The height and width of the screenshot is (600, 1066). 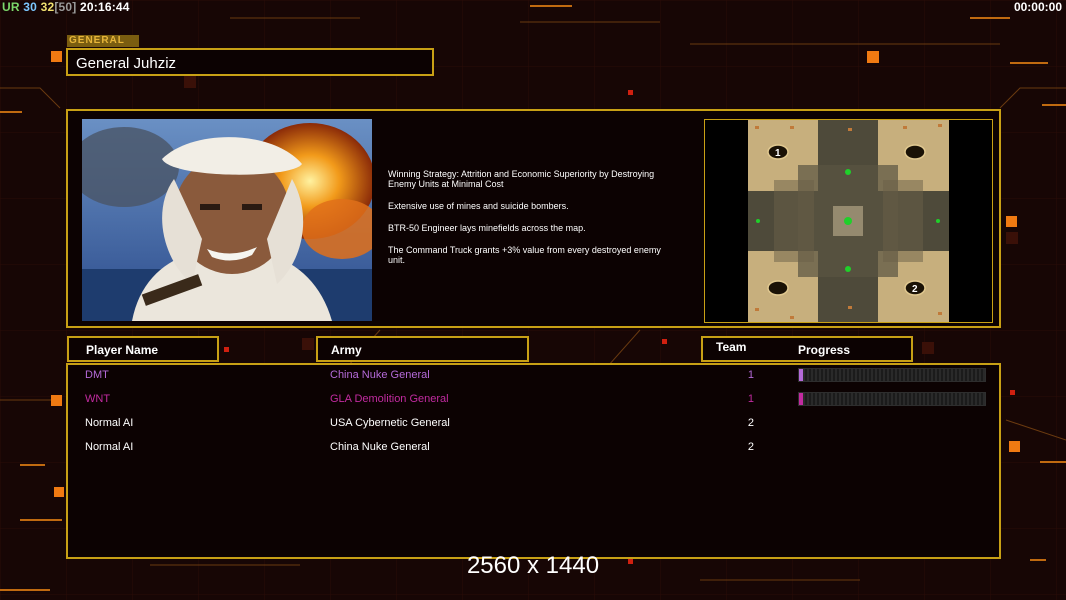 I want to click on hud-stat-30: 30, so click(x=30, y=7).